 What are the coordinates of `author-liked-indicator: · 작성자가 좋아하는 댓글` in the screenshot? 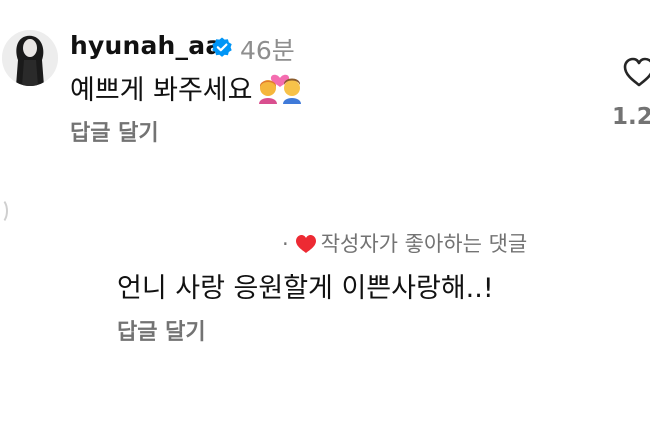 It's located at (404, 243).